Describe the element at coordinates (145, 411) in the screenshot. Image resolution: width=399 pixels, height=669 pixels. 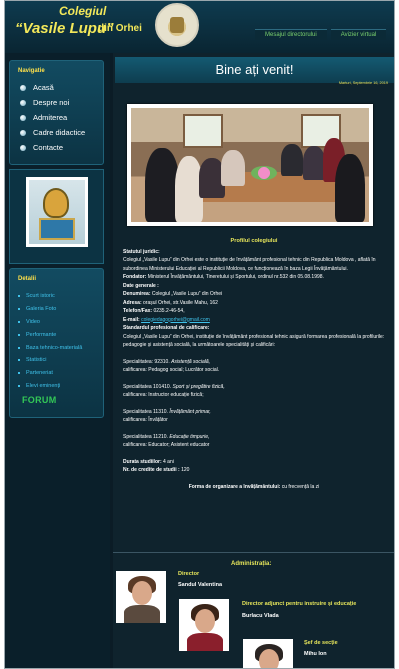
I see `specialty-code: Specialitatea 11310.` at that location.